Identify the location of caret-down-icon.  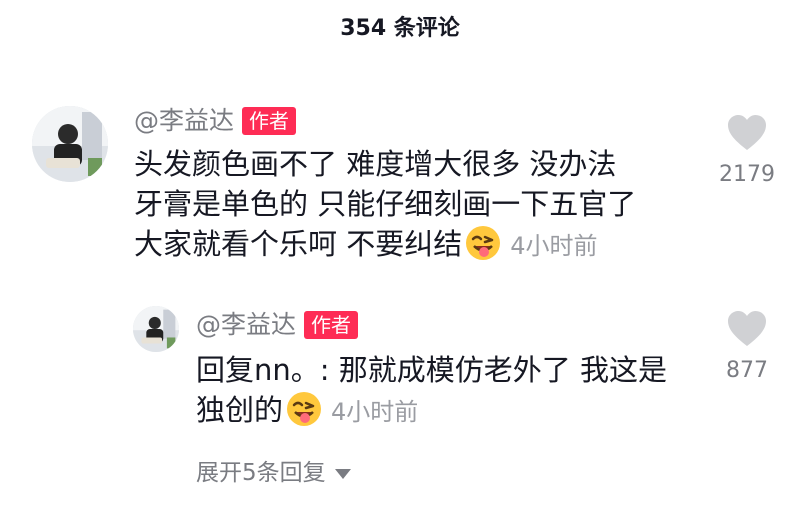
(343, 473).